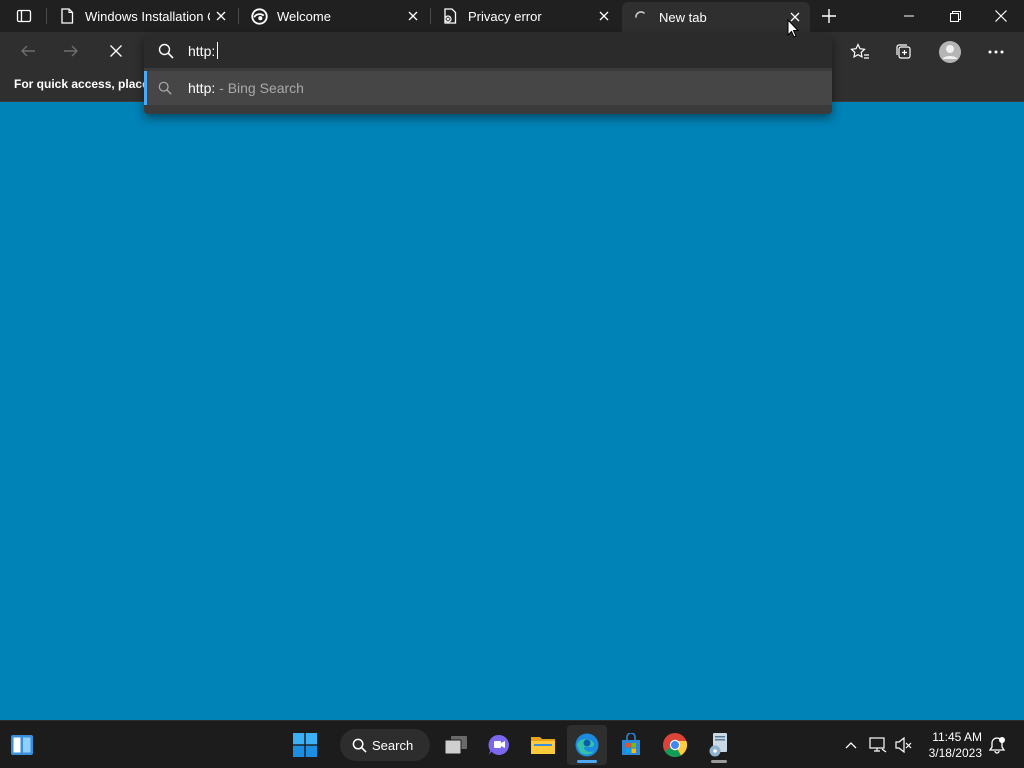  What do you see at coordinates (955, 745) in the screenshot?
I see `taskbar-clock: 11:45 AM 3/18/2023` at bounding box center [955, 745].